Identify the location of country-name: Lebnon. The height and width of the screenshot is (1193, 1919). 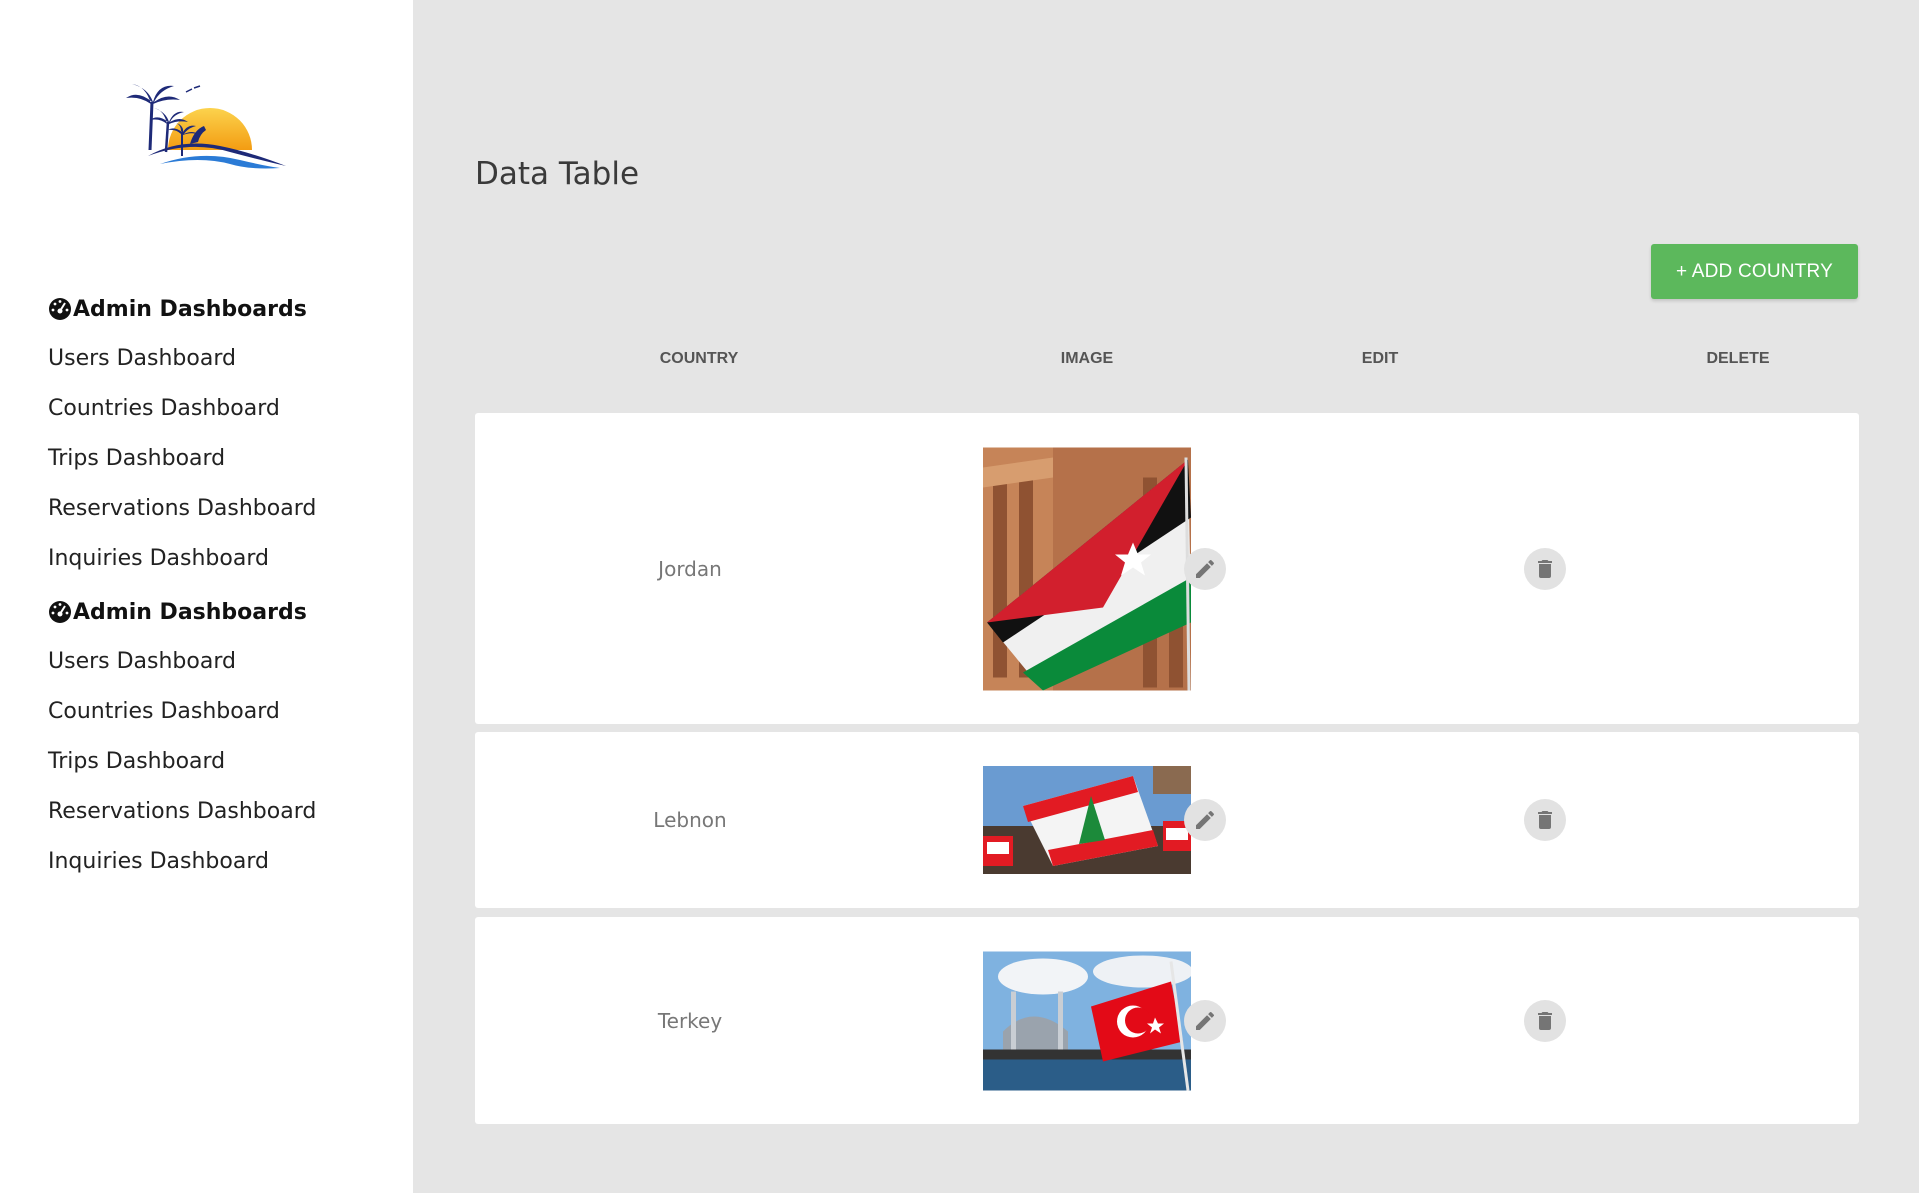
(690, 820).